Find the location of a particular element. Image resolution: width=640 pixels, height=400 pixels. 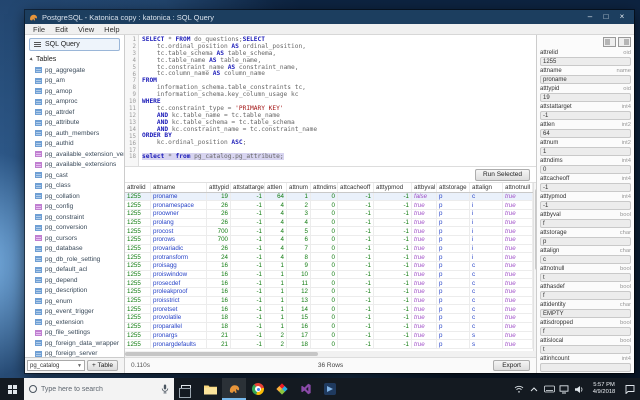

grid-row: 1255 prorows 700 -1 4 6 0 -1 -1 true p i true is located at coordinates (329, 240).